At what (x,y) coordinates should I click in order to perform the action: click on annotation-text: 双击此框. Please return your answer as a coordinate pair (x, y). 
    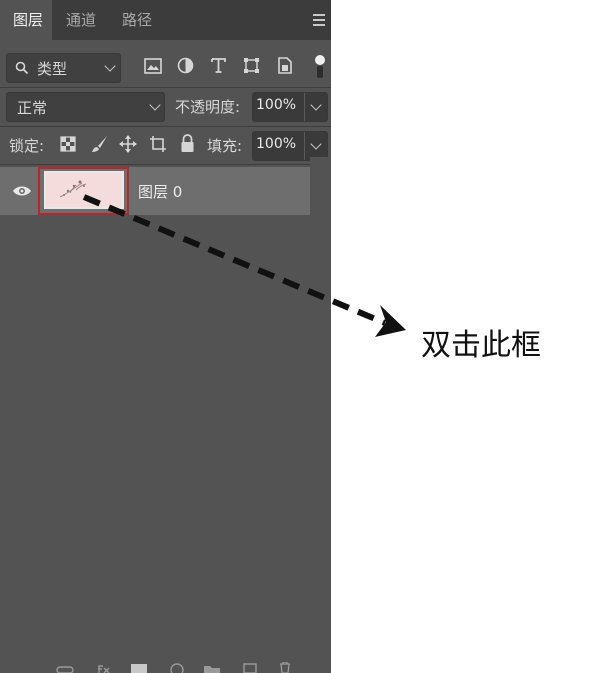
    Looking at the image, I should click on (481, 345).